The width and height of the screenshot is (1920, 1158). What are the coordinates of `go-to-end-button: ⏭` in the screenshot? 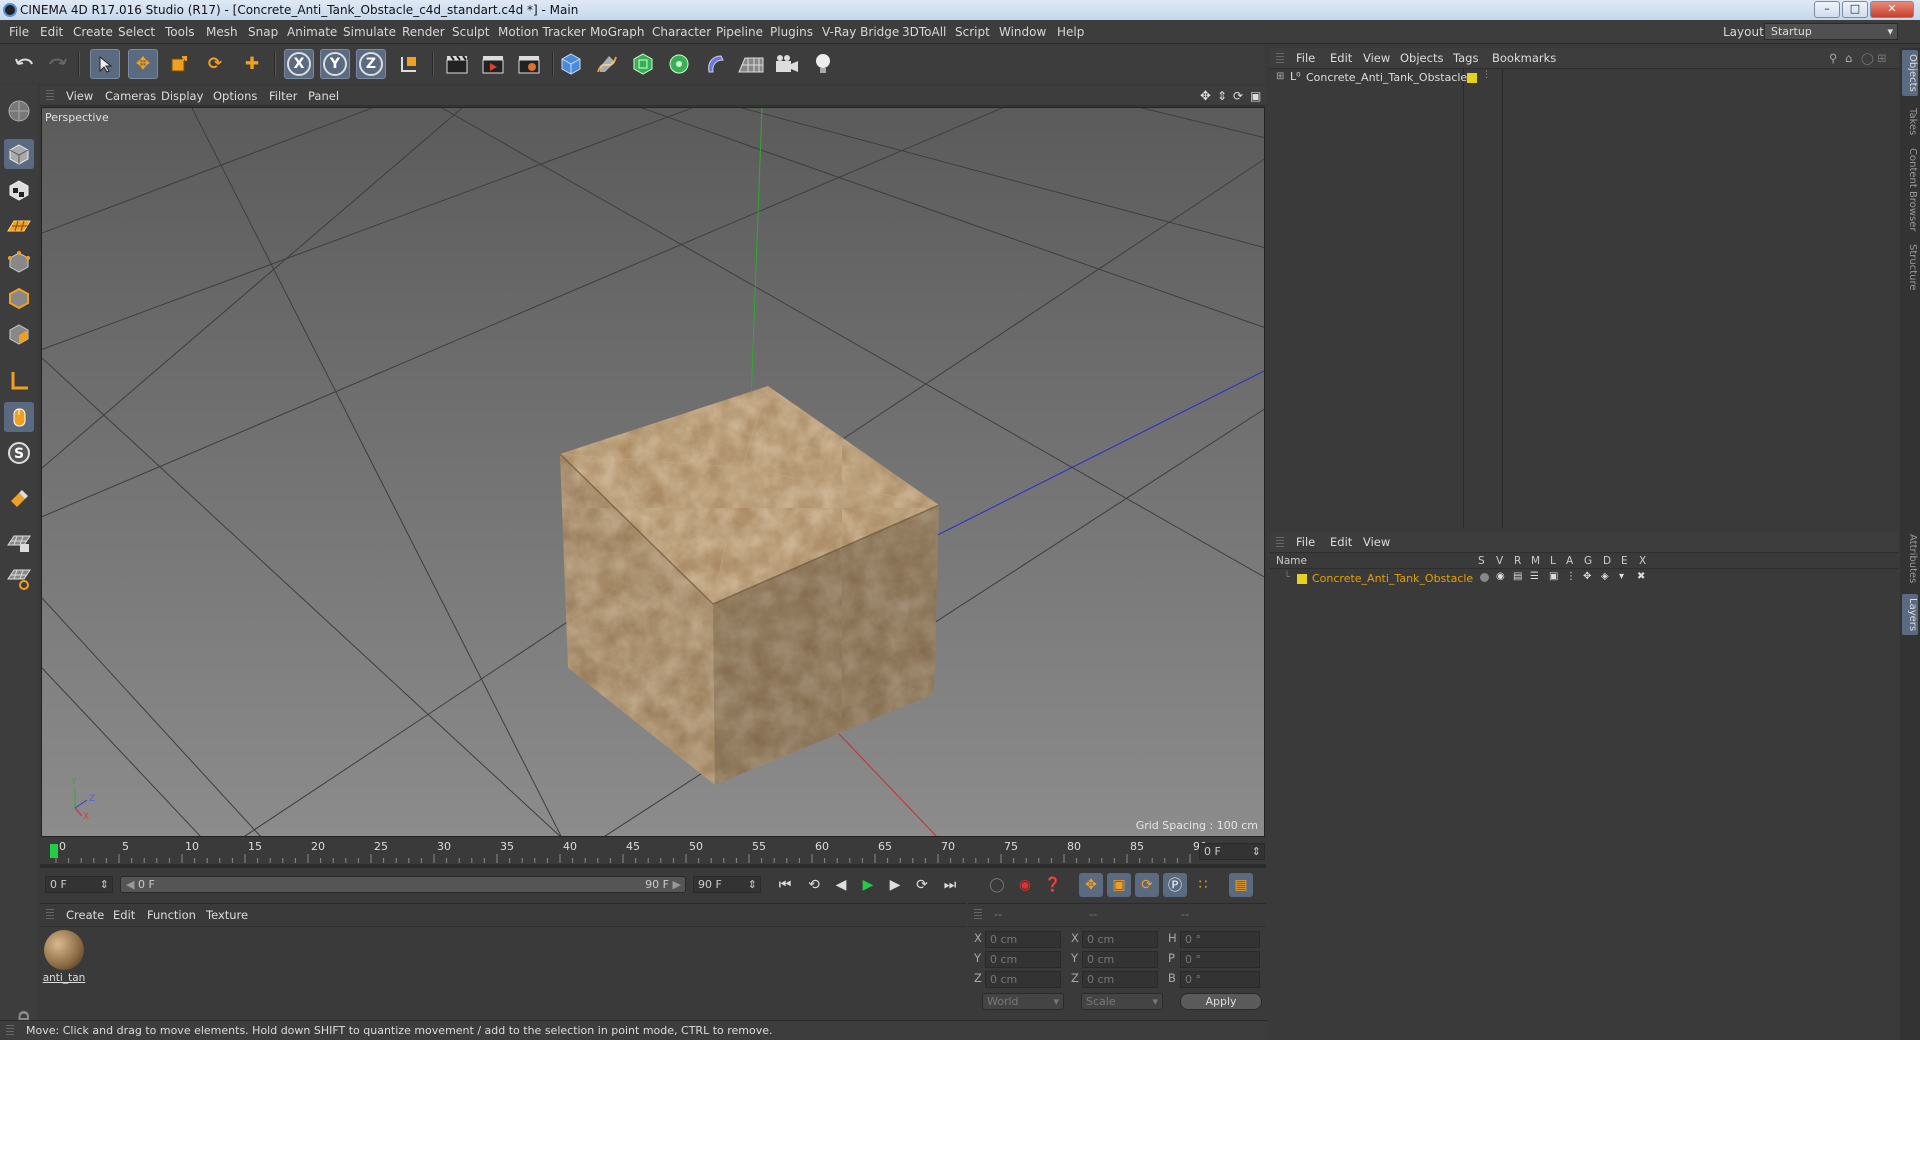 It's located at (950, 885).